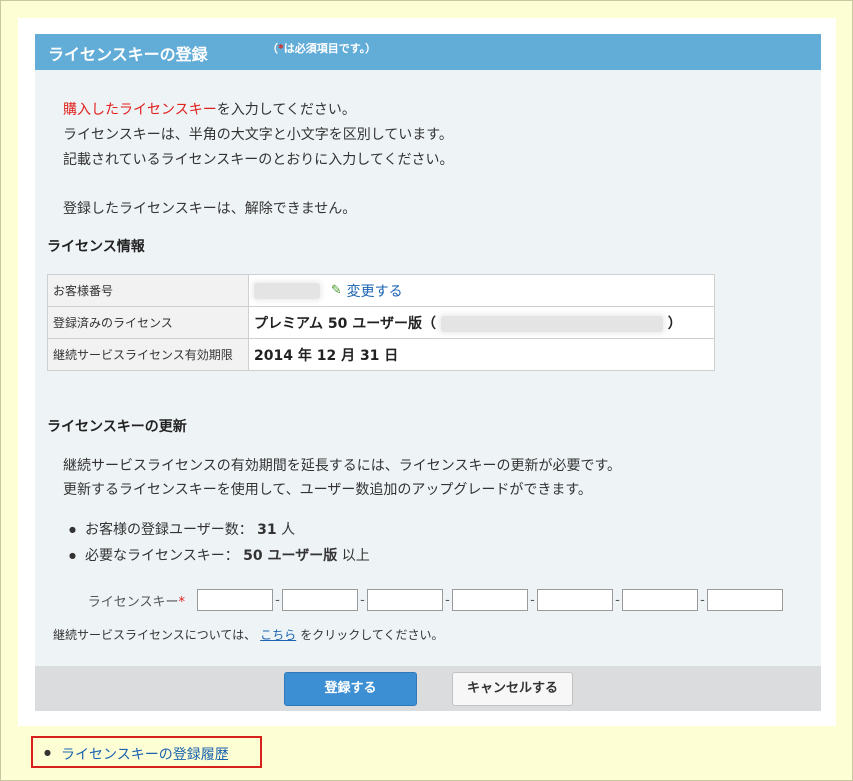  I want to click on expiry-label: 継続サービスライセンス有効期限, so click(148, 354).